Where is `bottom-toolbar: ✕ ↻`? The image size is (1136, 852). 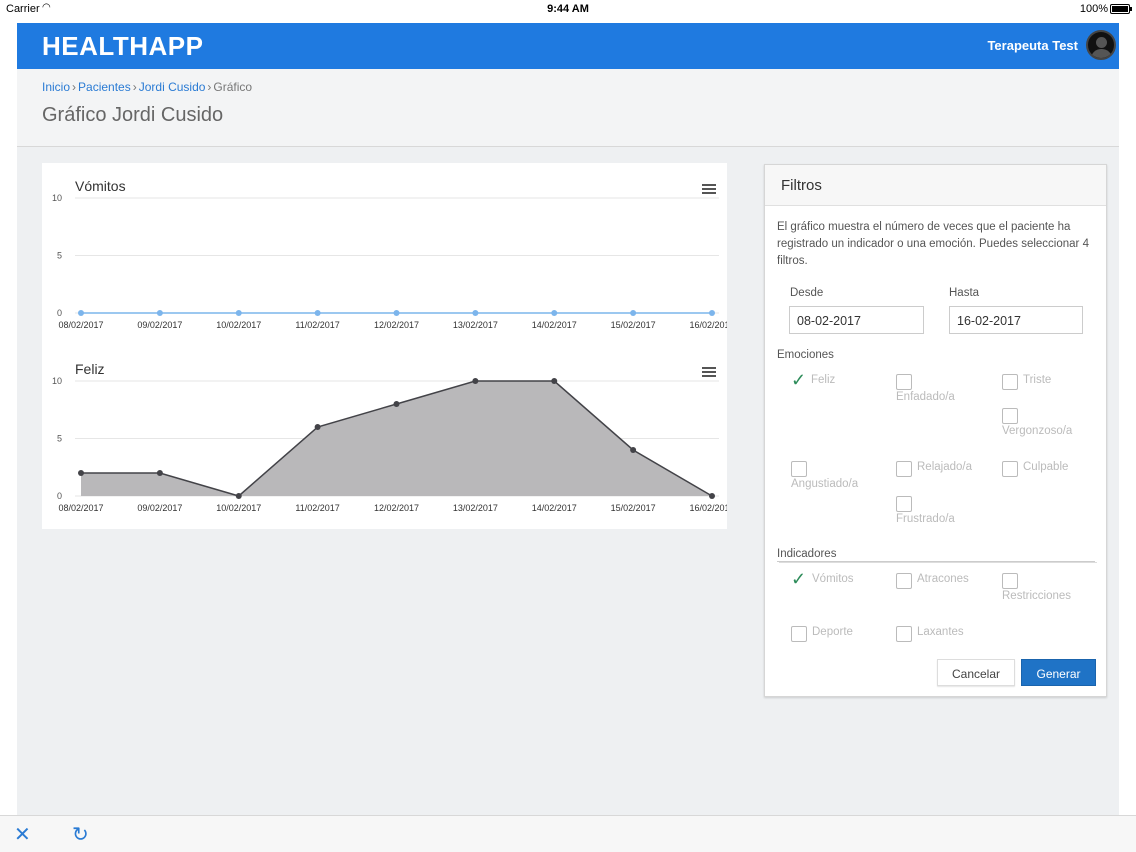 bottom-toolbar: ✕ ↻ is located at coordinates (568, 833).